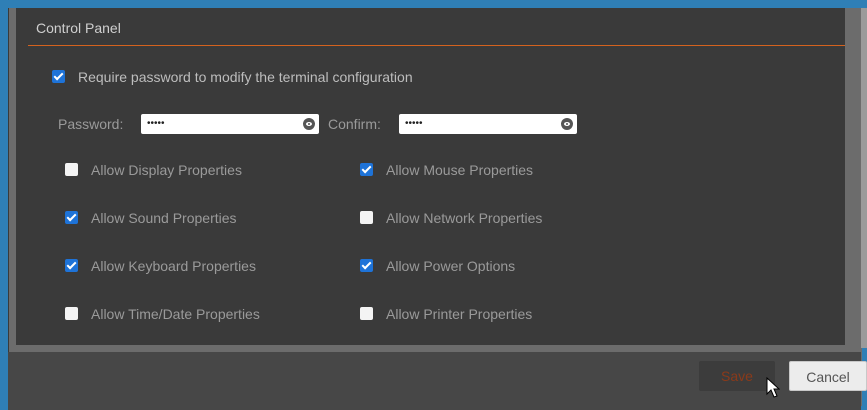 The image size is (867, 410). I want to click on allow-printer-label: Allow Printer Properties, so click(459, 314).